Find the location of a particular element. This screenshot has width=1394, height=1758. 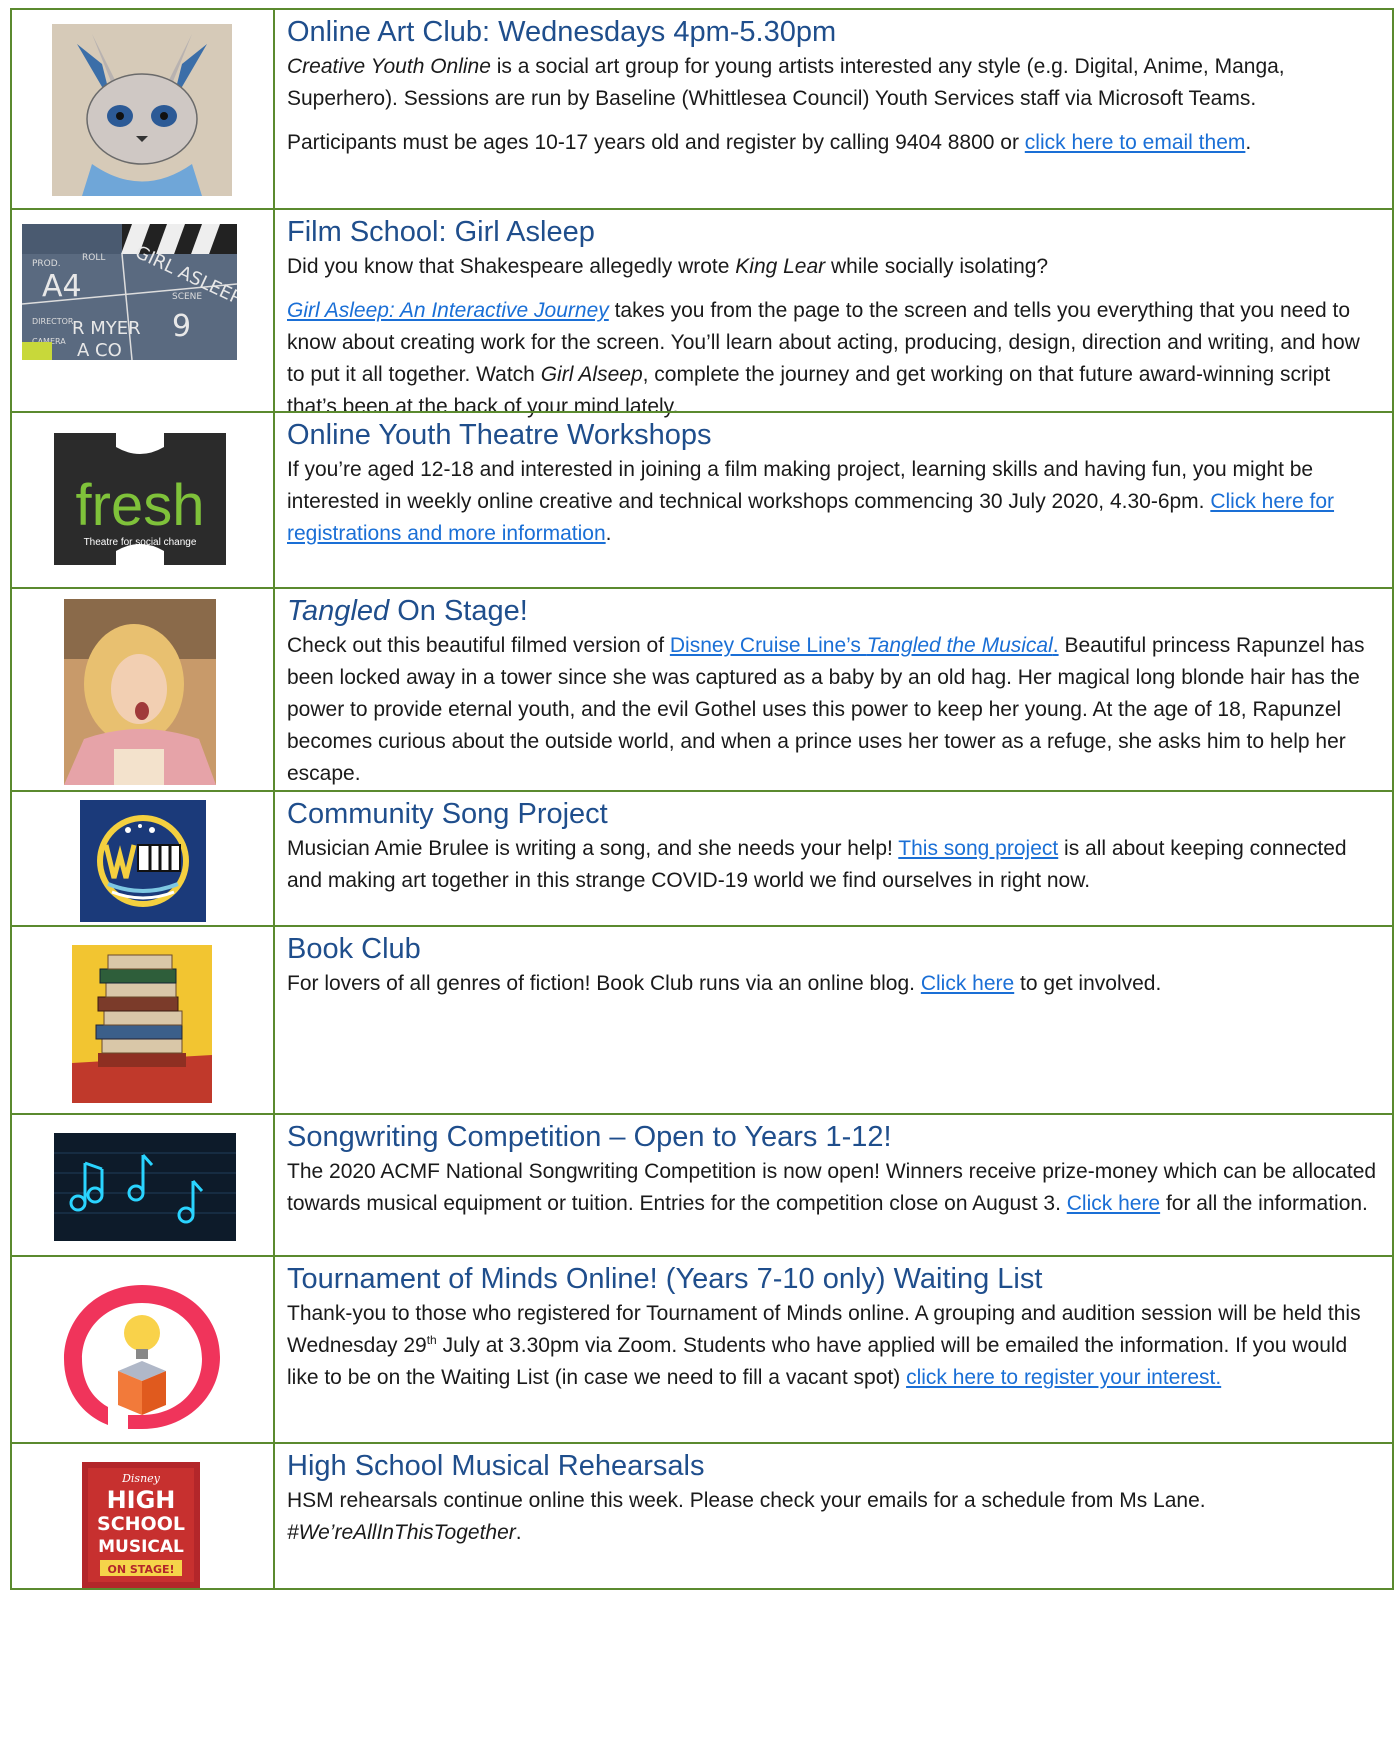

item-title: Community Song Project is located at coordinates (447, 814).